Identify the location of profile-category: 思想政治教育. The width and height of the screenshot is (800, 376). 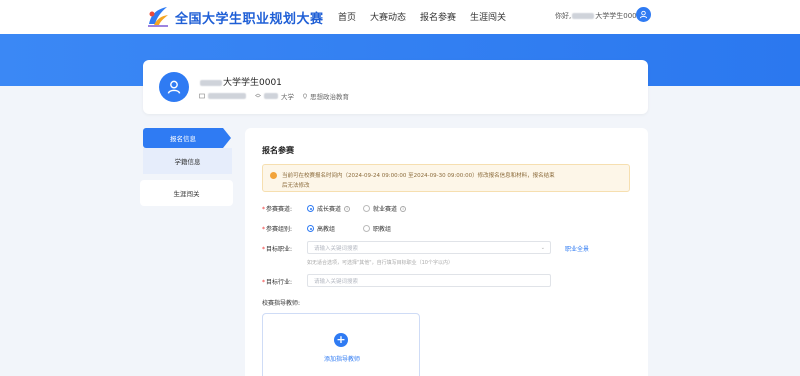
(325, 96).